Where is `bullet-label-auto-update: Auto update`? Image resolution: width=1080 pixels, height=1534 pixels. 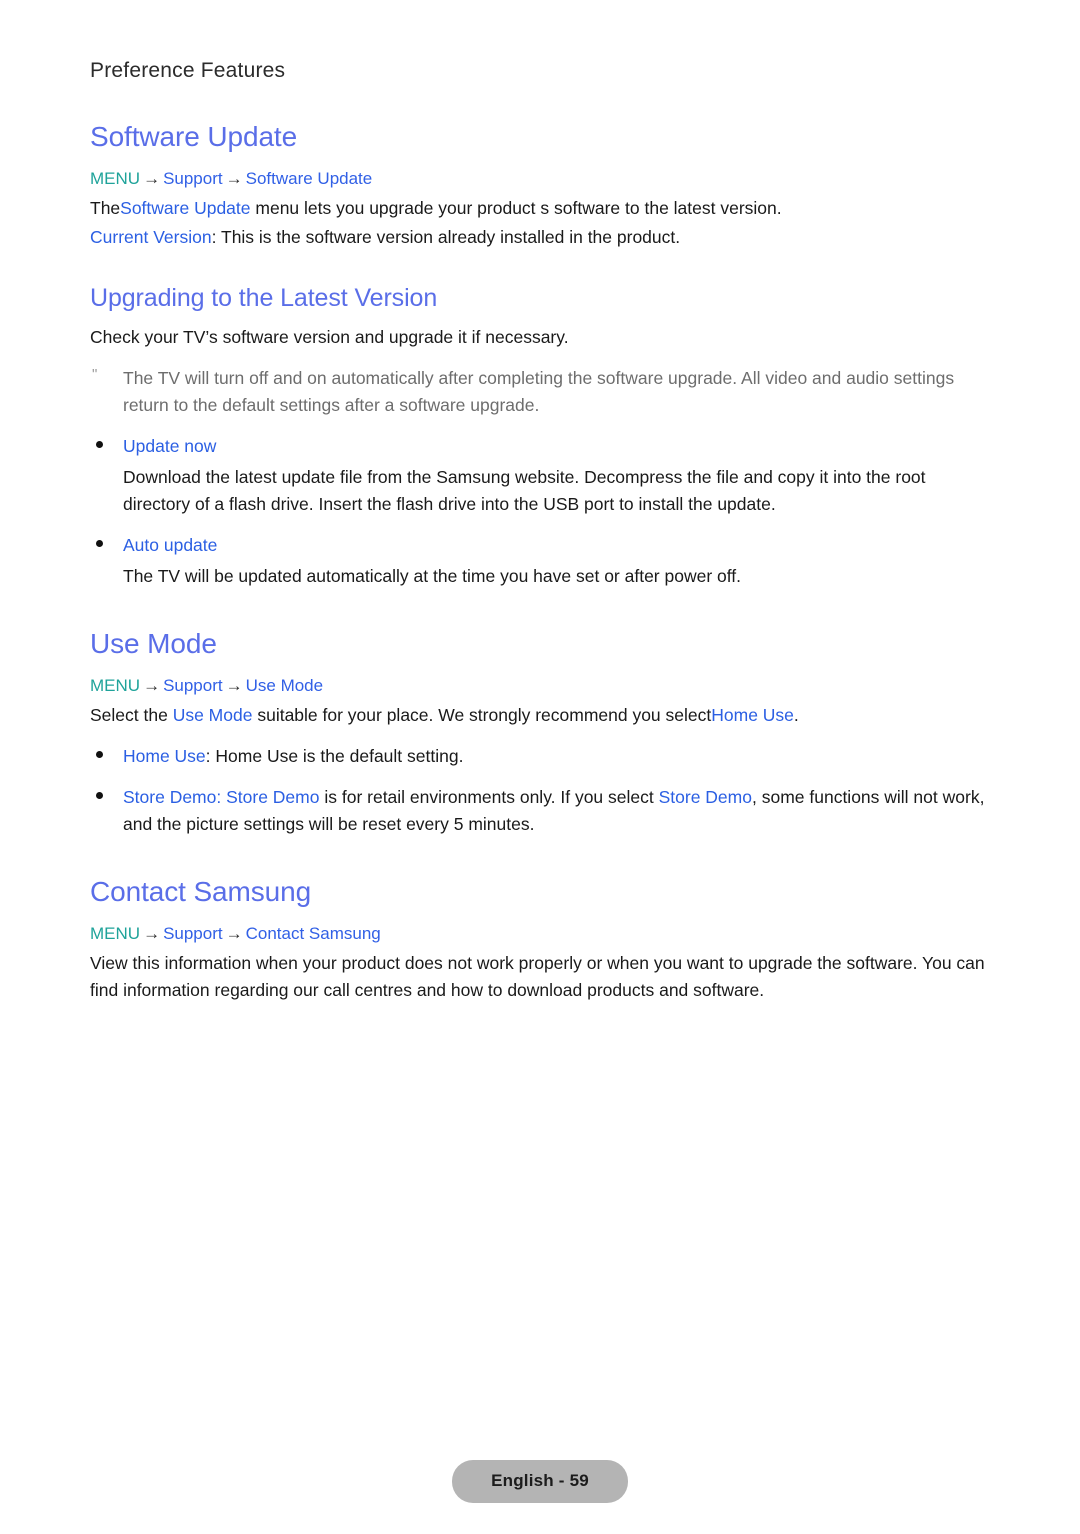
bullet-label-auto-update: Auto update is located at coordinates (170, 544).